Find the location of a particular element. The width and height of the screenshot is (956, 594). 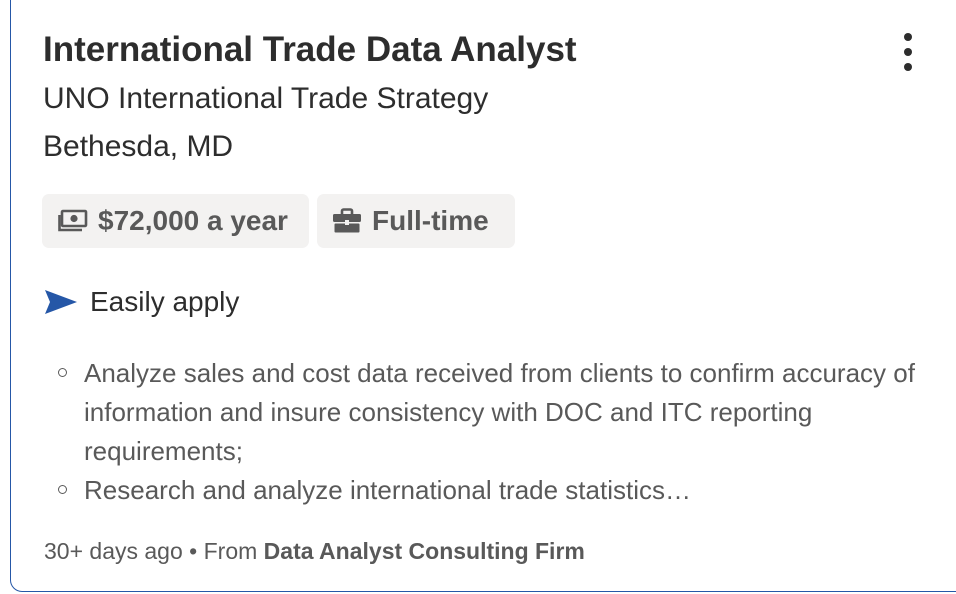

salary-label: $72,000 a year is located at coordinates (193, 220).